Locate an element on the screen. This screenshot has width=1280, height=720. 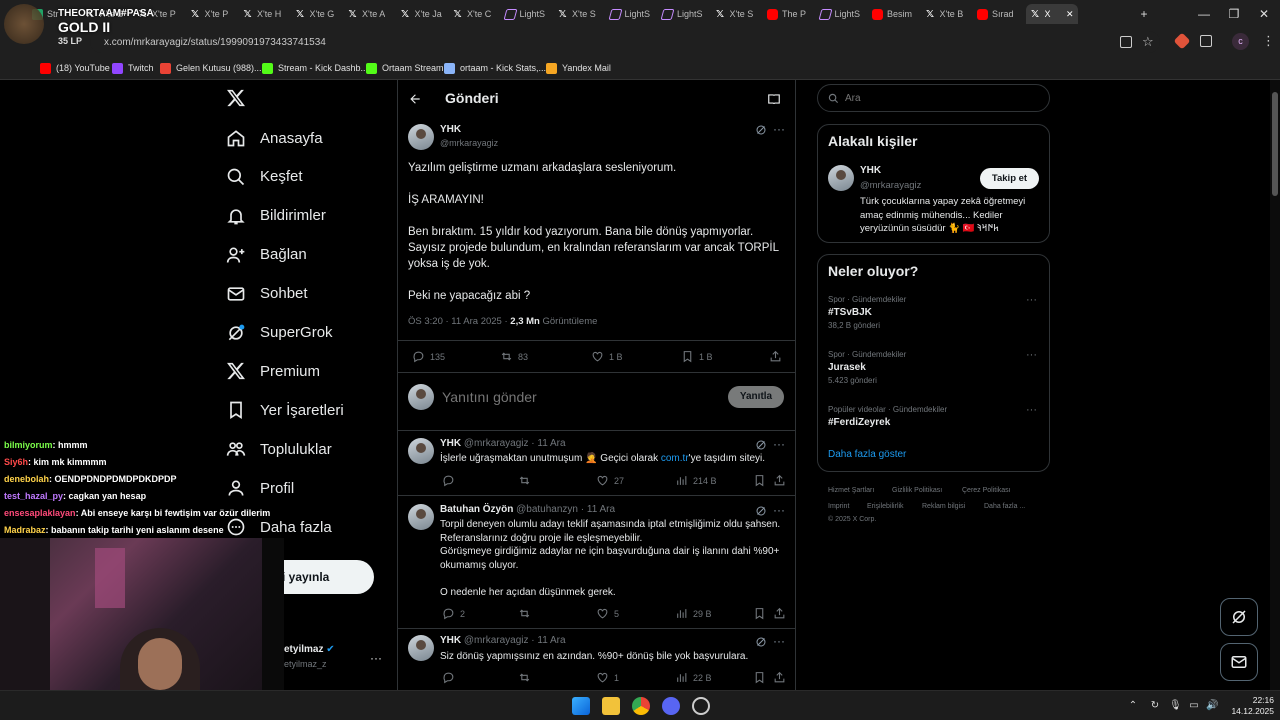
related-avatar is located at coordinates (841, 178).